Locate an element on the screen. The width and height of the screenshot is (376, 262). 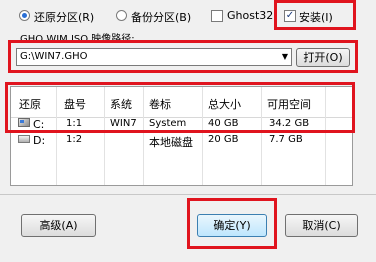
cancel-button: 取消(C) is located at coordinates (321, 225).